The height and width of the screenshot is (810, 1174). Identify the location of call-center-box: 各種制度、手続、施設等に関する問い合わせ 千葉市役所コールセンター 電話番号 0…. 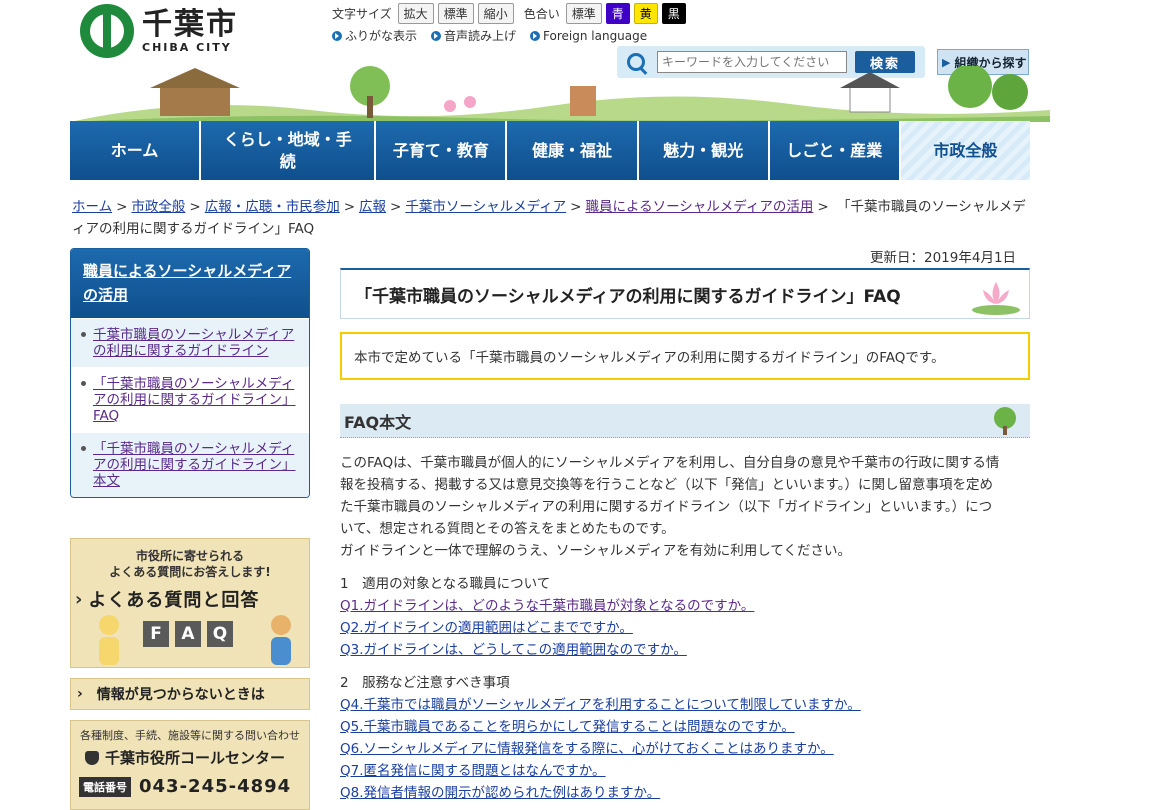
(190, 765).